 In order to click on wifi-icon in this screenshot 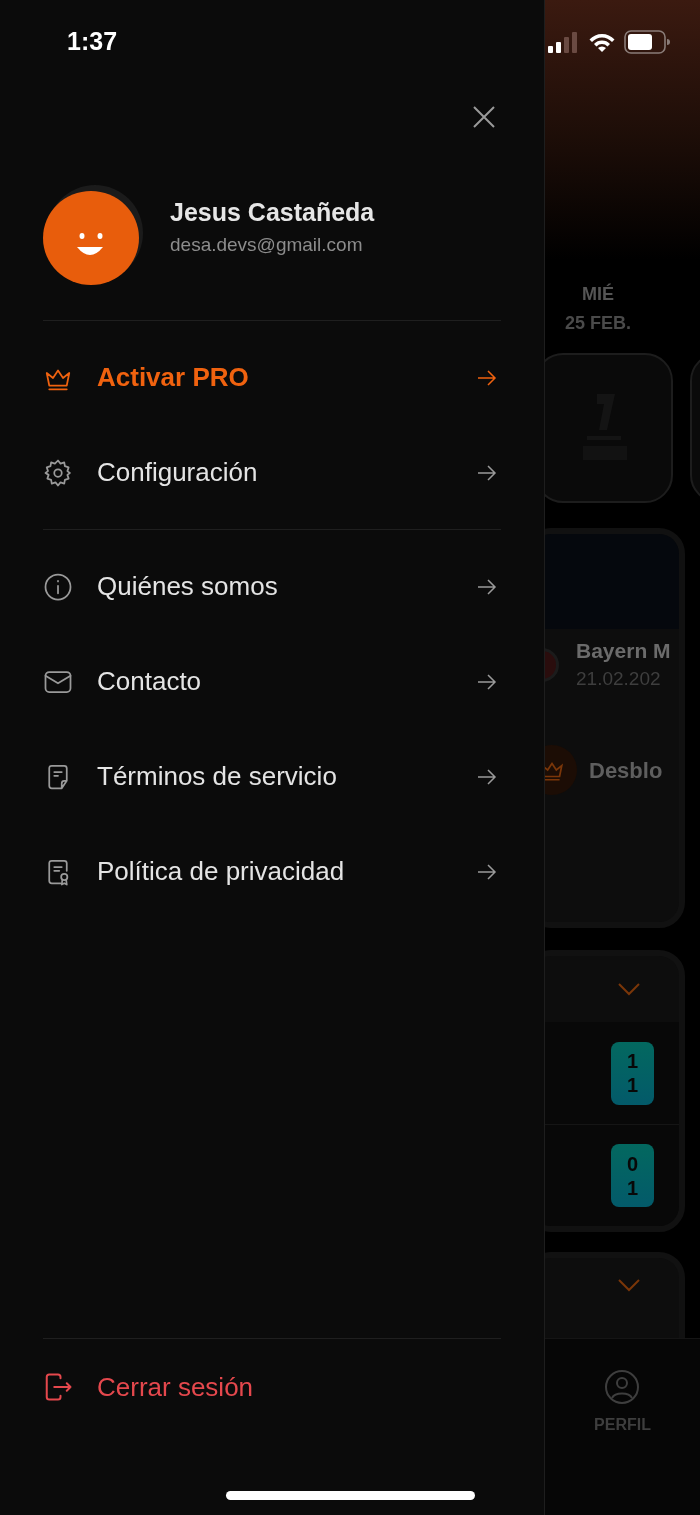, I will do `click(602, 42)`.